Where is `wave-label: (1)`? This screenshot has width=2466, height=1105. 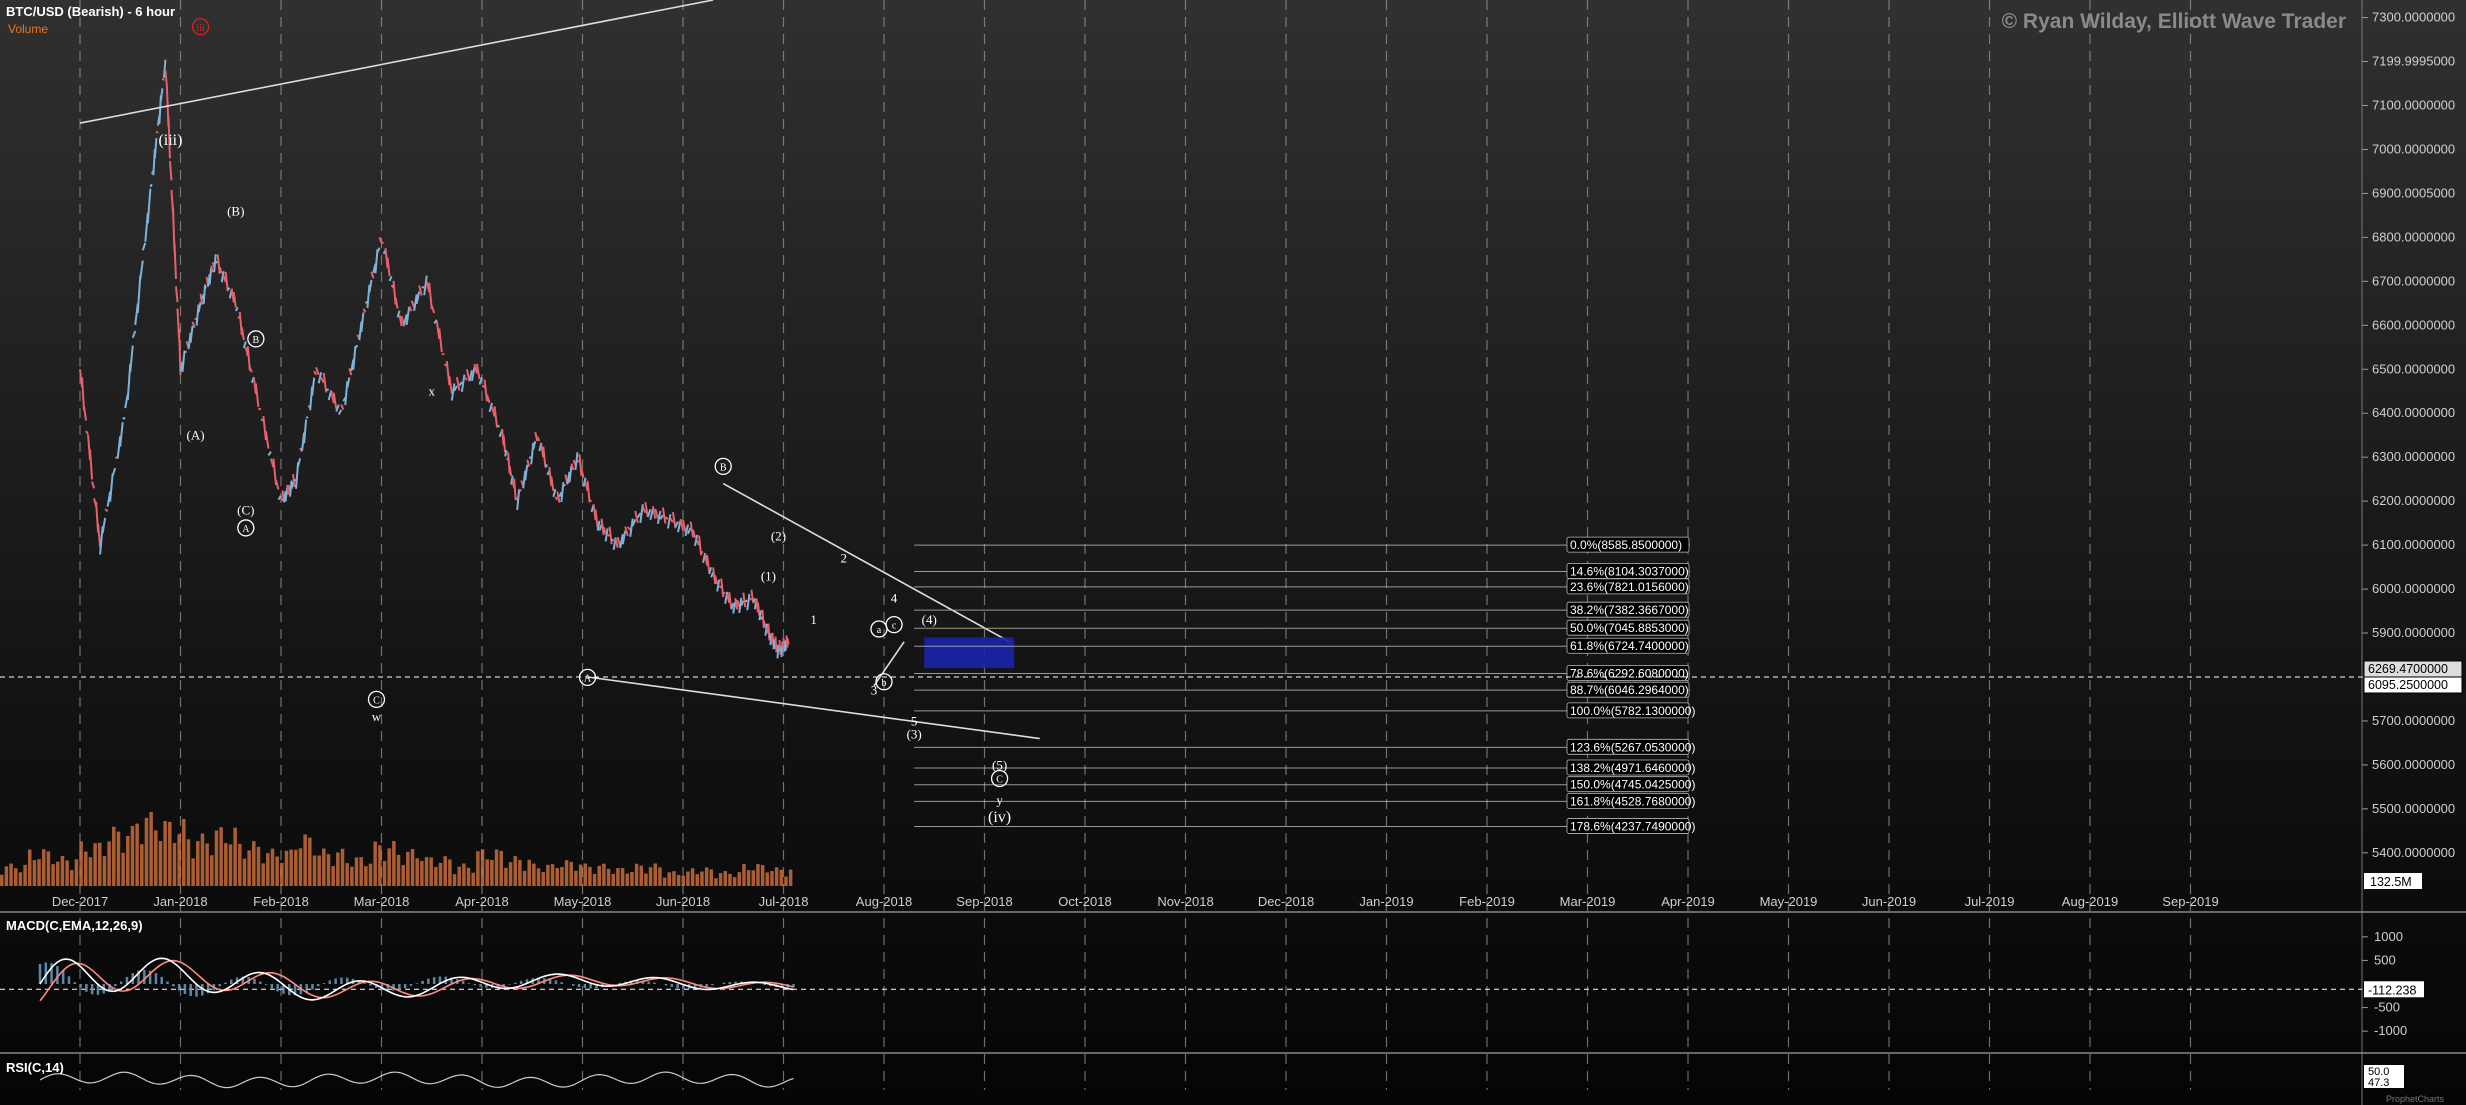 wave-label: (1) is located at coordinates (768, 575).